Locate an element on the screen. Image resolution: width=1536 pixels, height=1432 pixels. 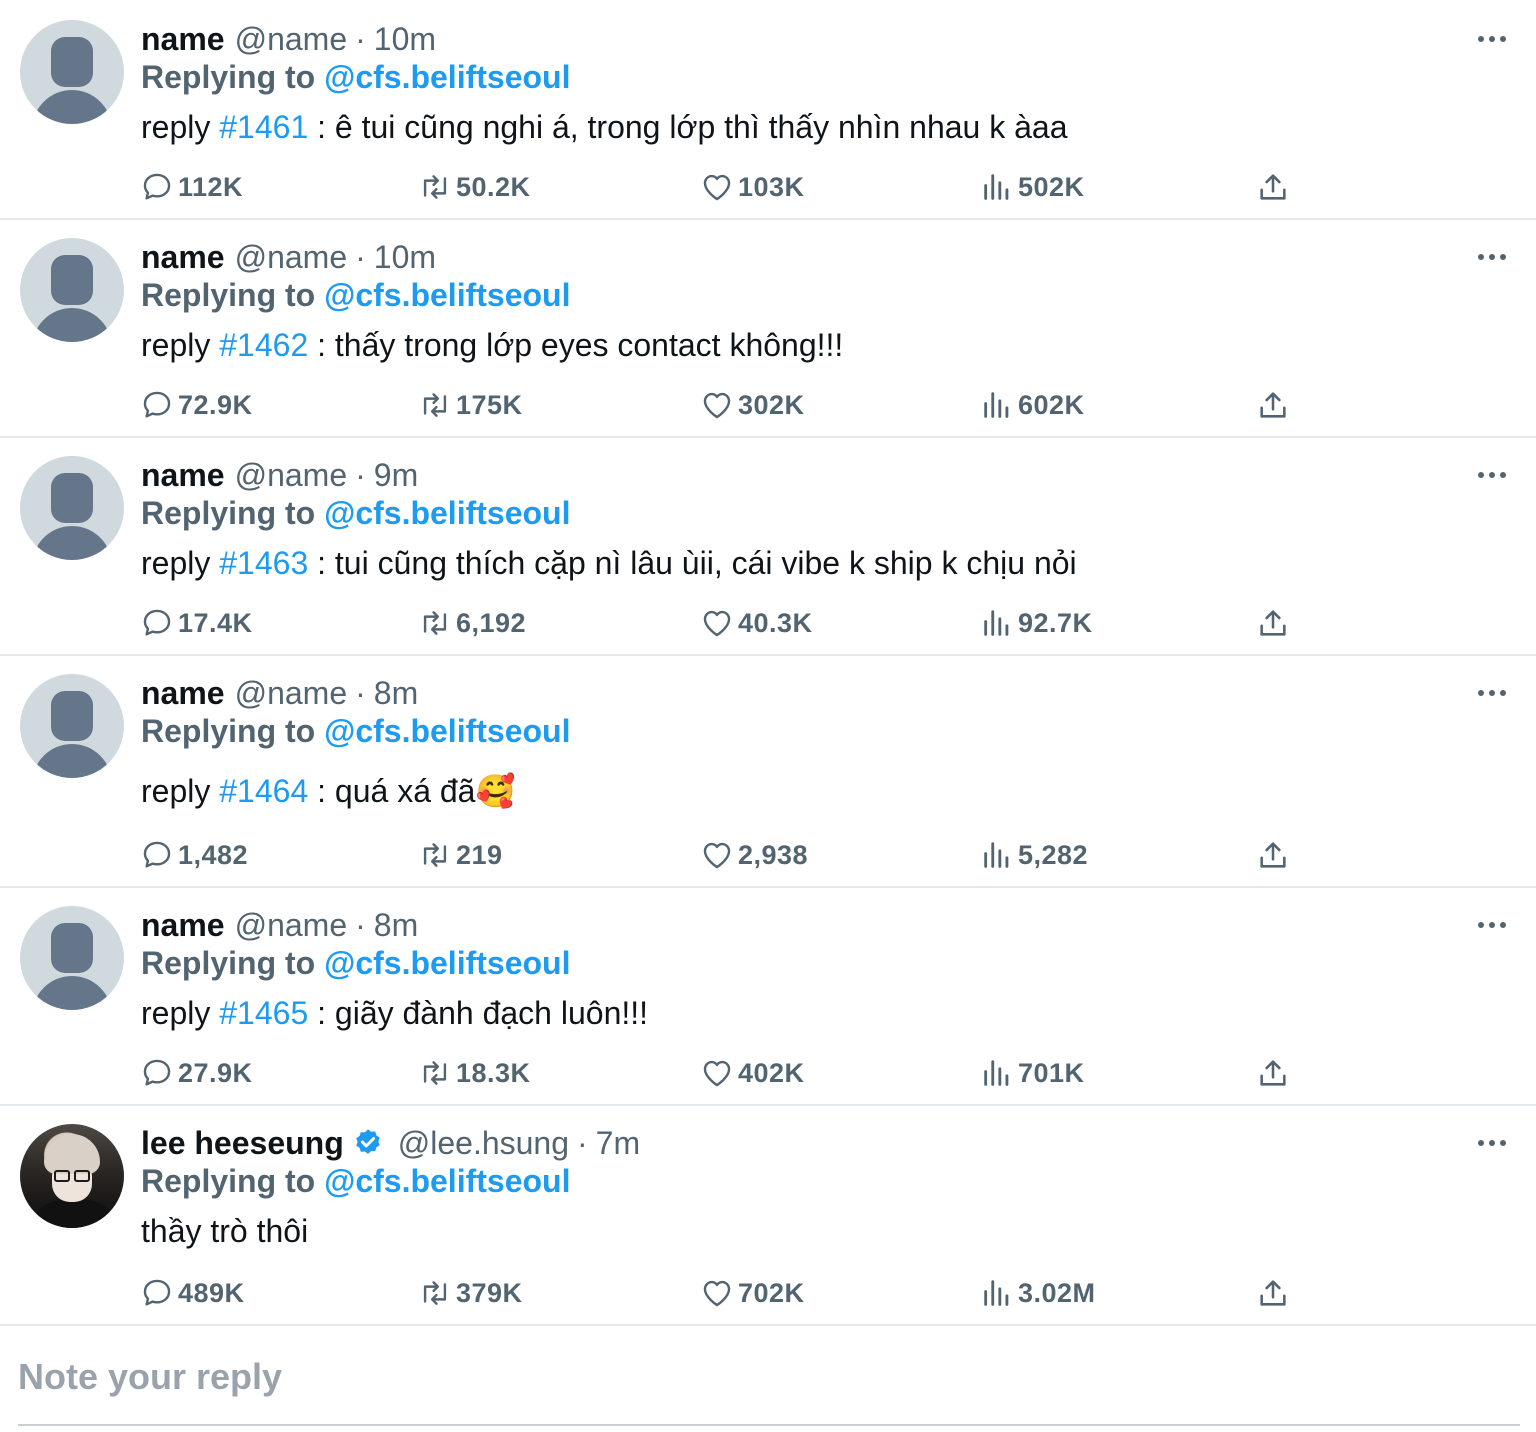
retweet-count: 175K is located at coordinates (489, 404).